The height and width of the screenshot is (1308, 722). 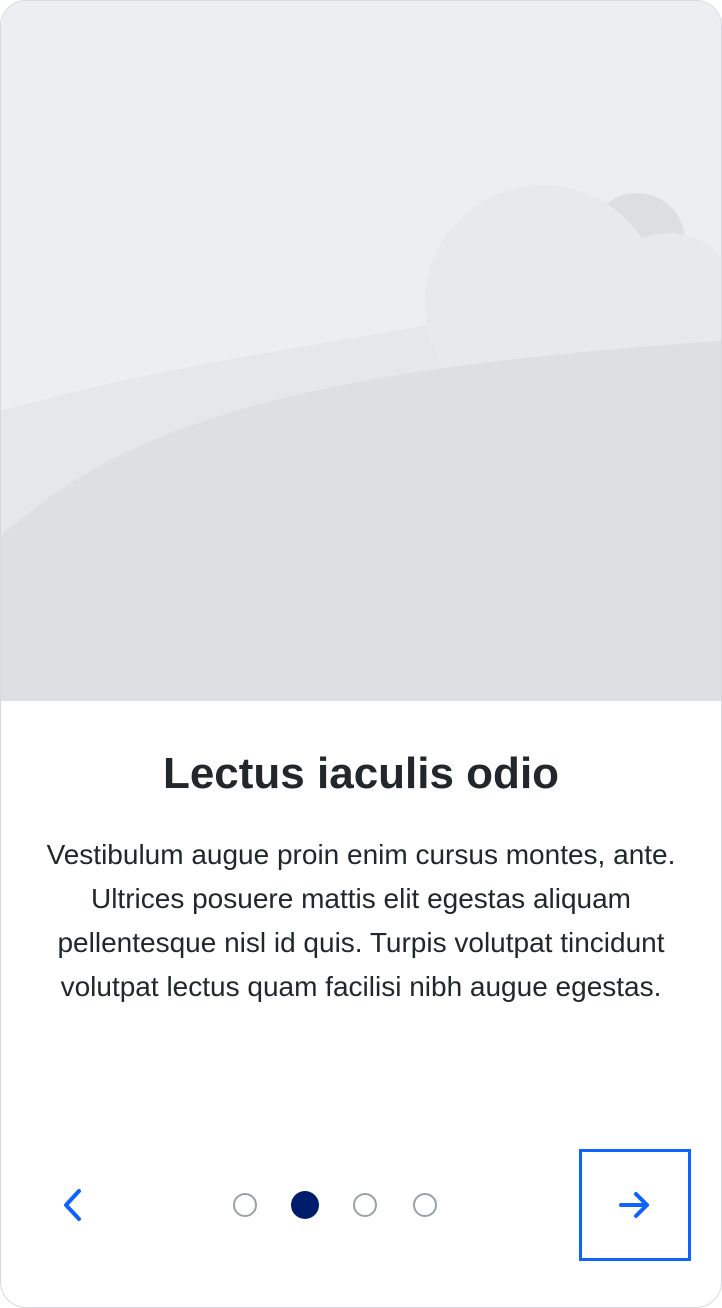 I want to click on previous-button, so click(x=73, y=1205).